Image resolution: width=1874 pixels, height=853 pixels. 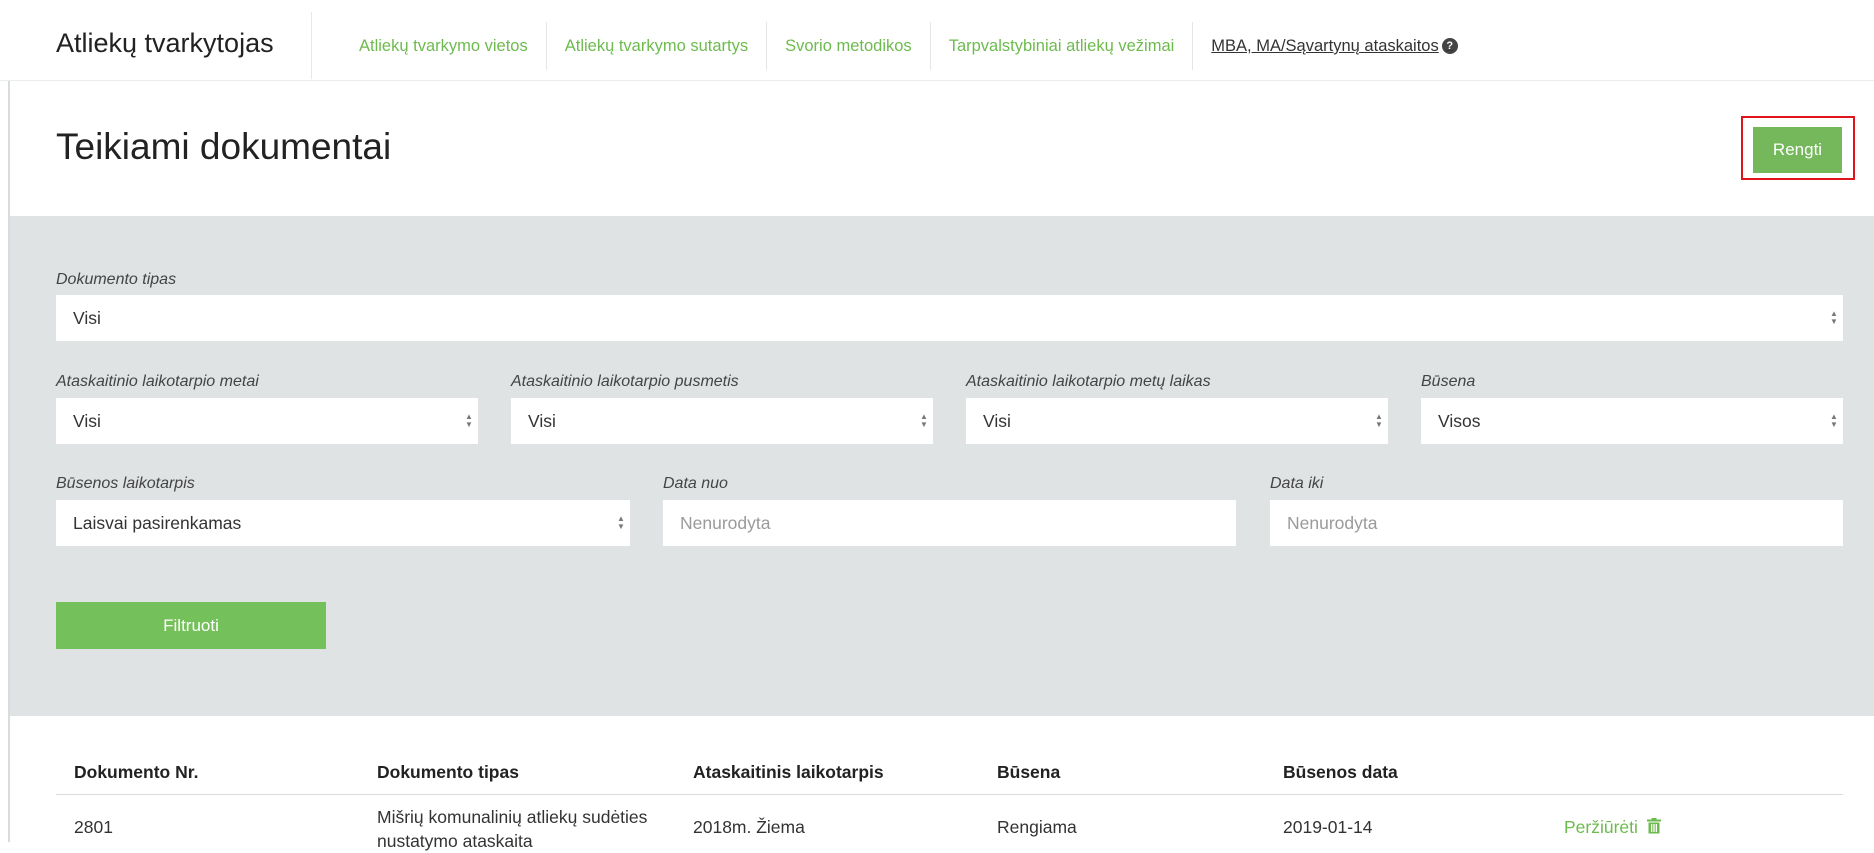 I want to click on document-type-select: Visi ▲ ▼, so click(x=949, y=318).